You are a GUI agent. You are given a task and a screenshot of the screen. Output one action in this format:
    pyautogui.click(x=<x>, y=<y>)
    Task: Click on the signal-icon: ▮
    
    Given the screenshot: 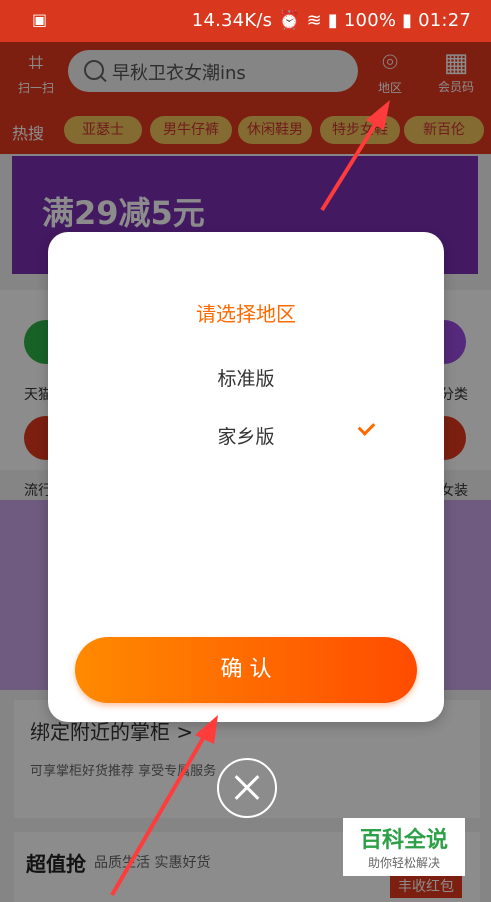 What is the action you would take?
    pyautogui.click(x=332, y=20)
    